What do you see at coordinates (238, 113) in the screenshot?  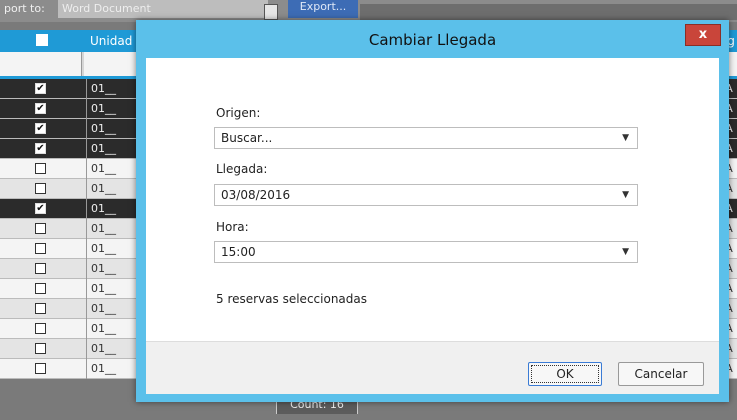 I see `origen-label: Origen:` at bounding box center [238, 113].